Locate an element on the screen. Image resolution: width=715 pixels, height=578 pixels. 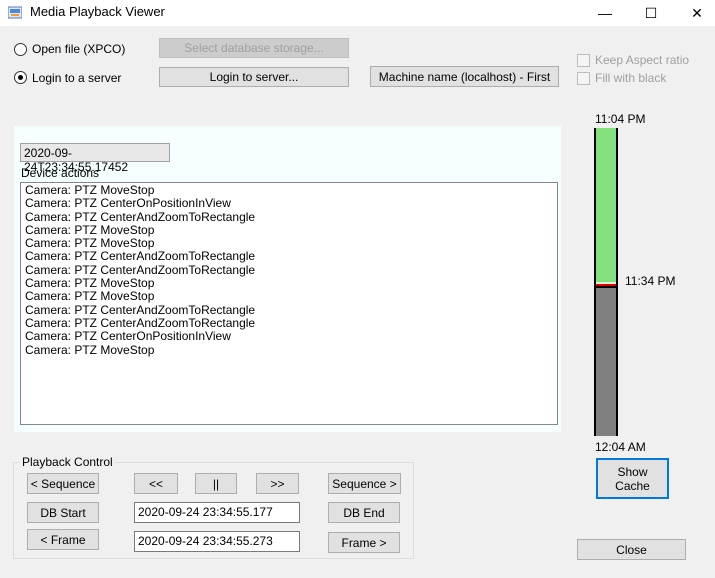
window-title: Media Playback Viewer is located at coordinates (97, 11).